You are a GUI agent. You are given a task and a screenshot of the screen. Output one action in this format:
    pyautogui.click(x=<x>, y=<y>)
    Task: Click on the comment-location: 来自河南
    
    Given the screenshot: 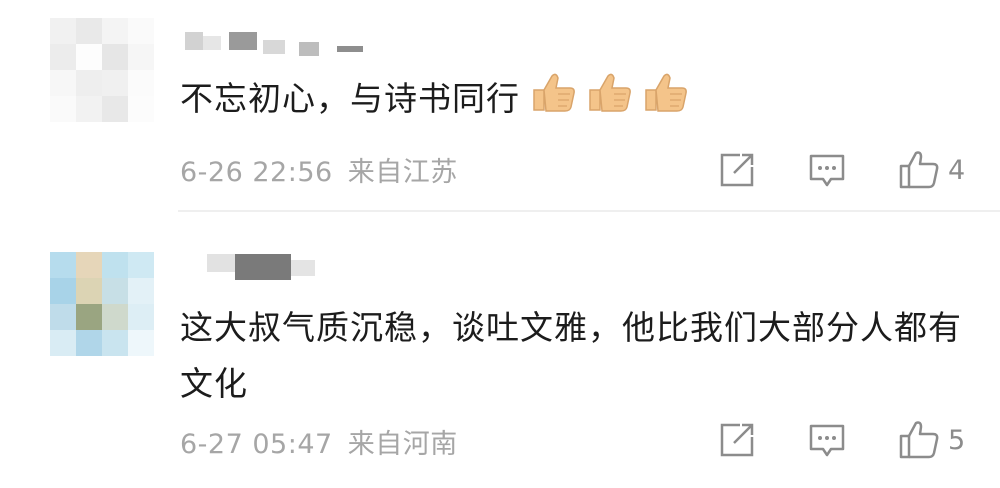 What is the action you would take?
    pyautogui.click(x=402, y=444)
    